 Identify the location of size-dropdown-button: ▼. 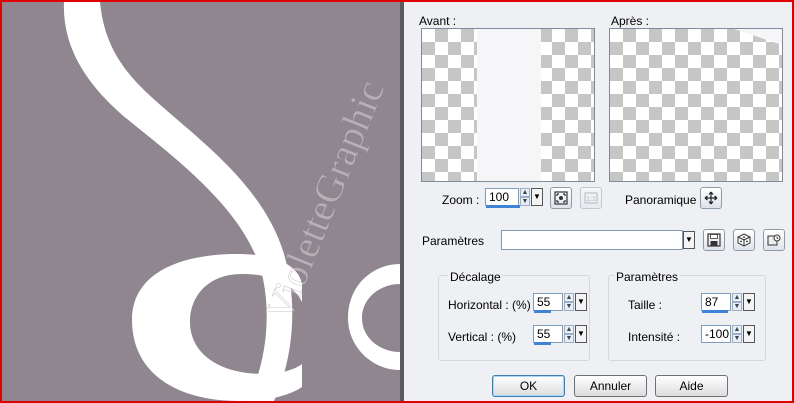
(749, 302).